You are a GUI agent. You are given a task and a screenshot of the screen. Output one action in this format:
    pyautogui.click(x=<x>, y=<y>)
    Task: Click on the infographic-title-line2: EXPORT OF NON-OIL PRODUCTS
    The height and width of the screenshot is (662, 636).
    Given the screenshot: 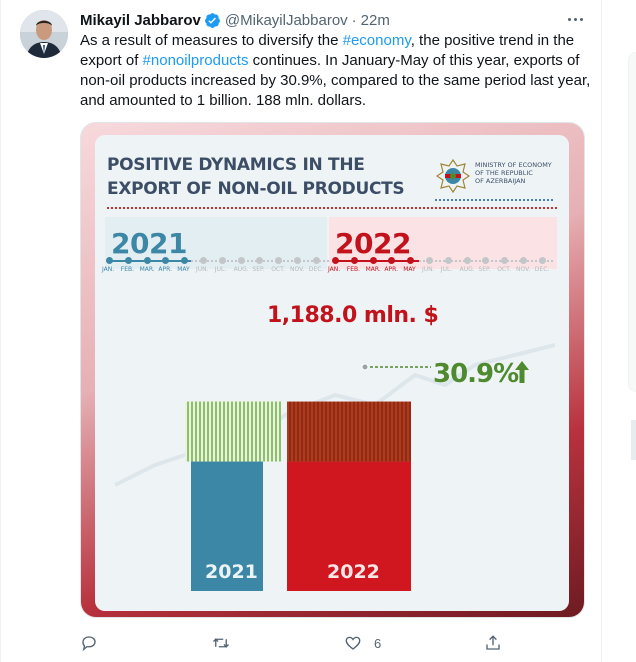 What is the action you would take?
    pyautogui.click(x=256, y=189)
    